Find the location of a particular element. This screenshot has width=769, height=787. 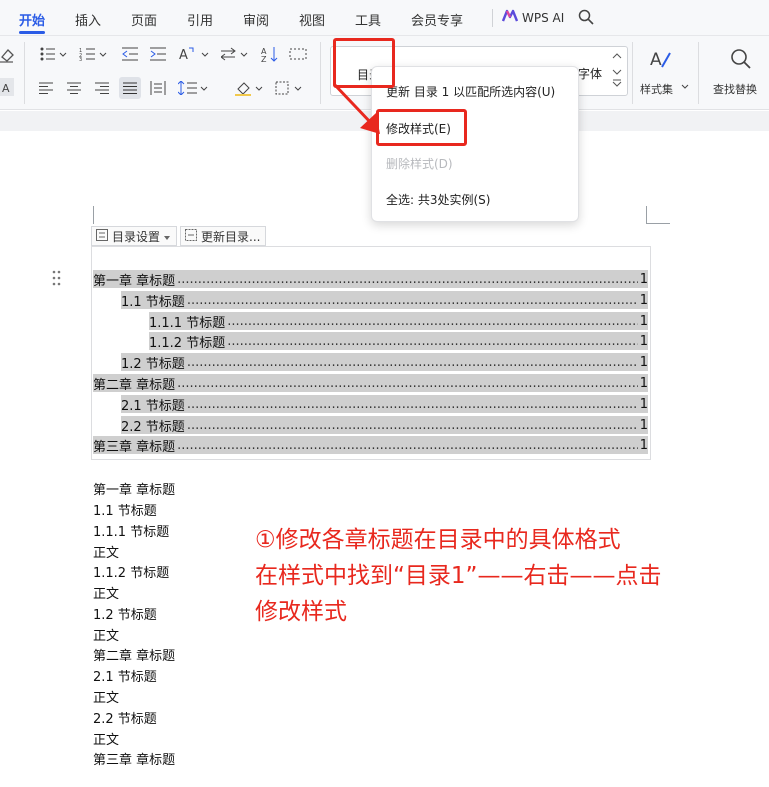

align-left-icon is located at coordinates (46, 88).